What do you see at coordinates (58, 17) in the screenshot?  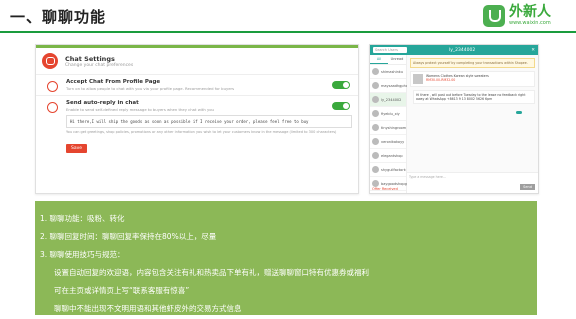 I see `slide-title: 一、聊聊功能` at bounding box center [58, 17].